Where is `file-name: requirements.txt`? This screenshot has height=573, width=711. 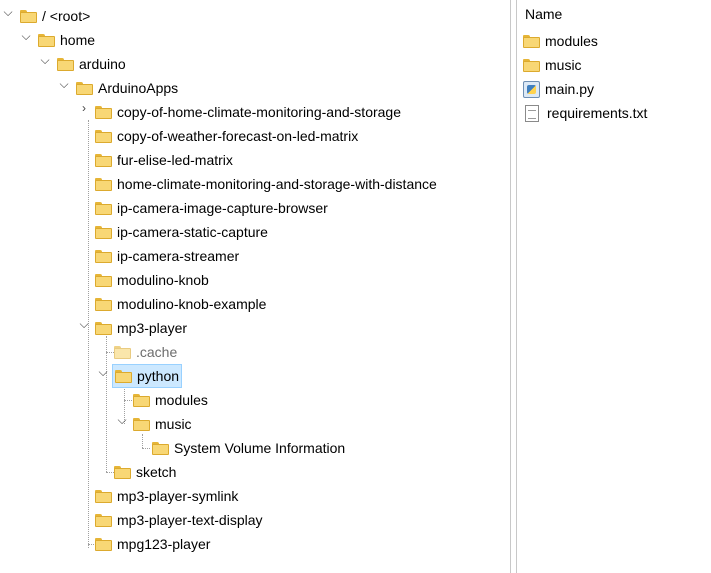 file-name: requirements.txt is located at coordinates (597, 113).